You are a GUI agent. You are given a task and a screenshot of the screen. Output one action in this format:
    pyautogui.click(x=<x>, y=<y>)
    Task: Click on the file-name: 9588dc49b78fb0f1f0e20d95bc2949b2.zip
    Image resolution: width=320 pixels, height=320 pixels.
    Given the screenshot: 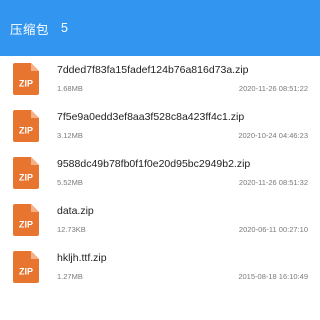 What is the action you would take?
    pyautogui.click(x=154, y=164)
    